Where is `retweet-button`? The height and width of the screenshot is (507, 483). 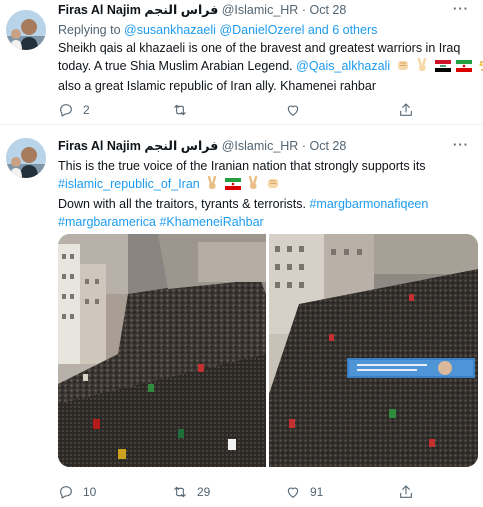
retweet-button is located at coordinates (184, 110).